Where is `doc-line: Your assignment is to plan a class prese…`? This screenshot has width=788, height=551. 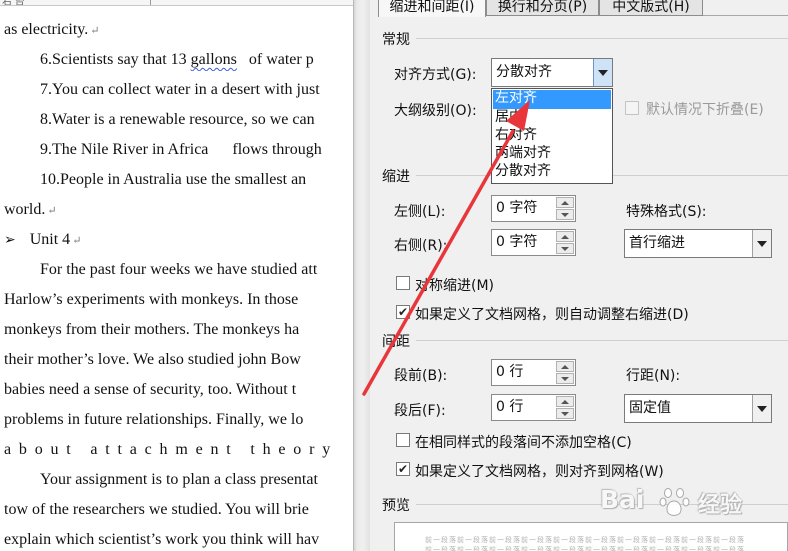 doc-line: Your assignment is to plan a class prese… is located at coordinates (196, 480).